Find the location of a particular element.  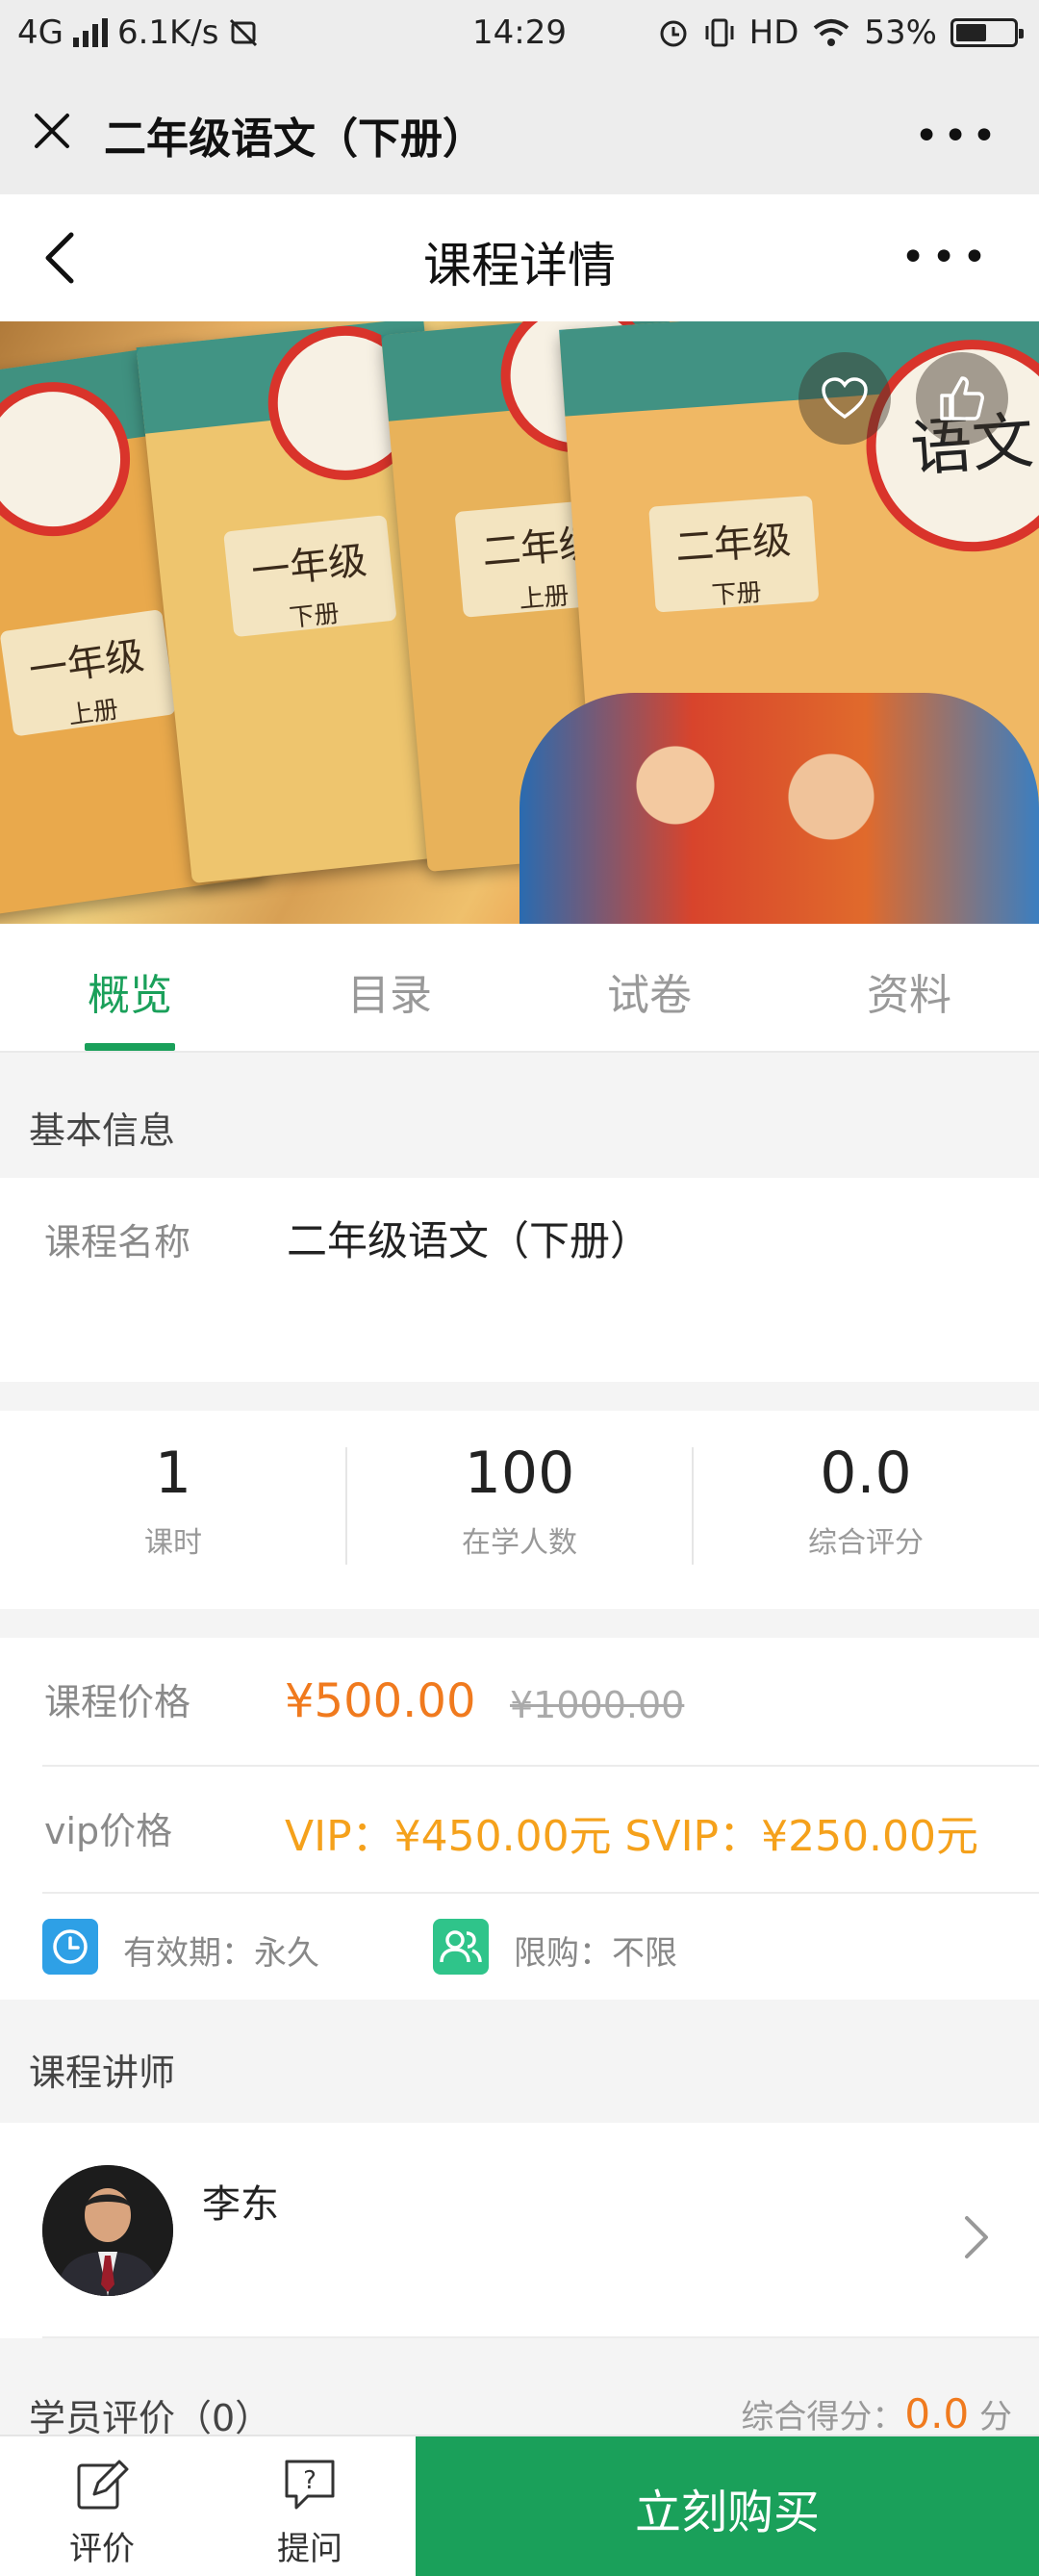

page-title: 课程详情 is located at coordinates (519, 265).